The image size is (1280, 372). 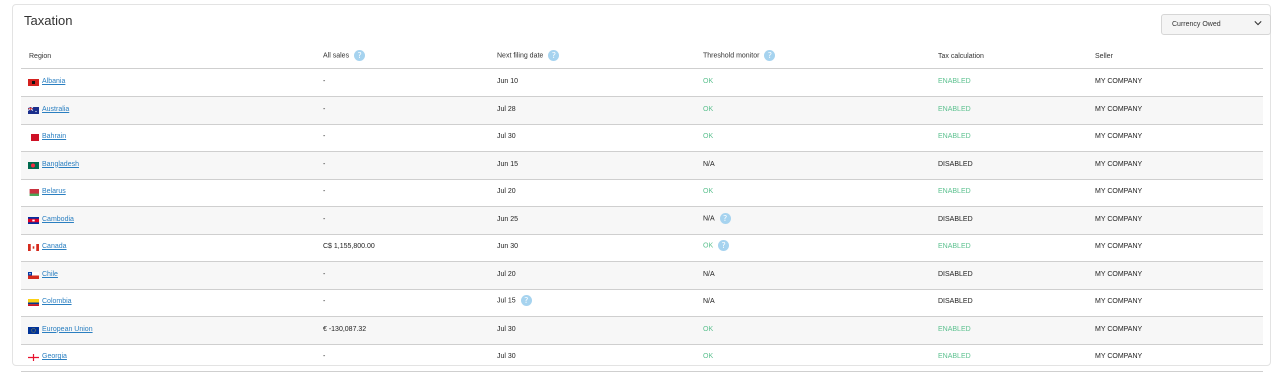 I want to click on region-link: Cambodia, so click(x=58, y=219).